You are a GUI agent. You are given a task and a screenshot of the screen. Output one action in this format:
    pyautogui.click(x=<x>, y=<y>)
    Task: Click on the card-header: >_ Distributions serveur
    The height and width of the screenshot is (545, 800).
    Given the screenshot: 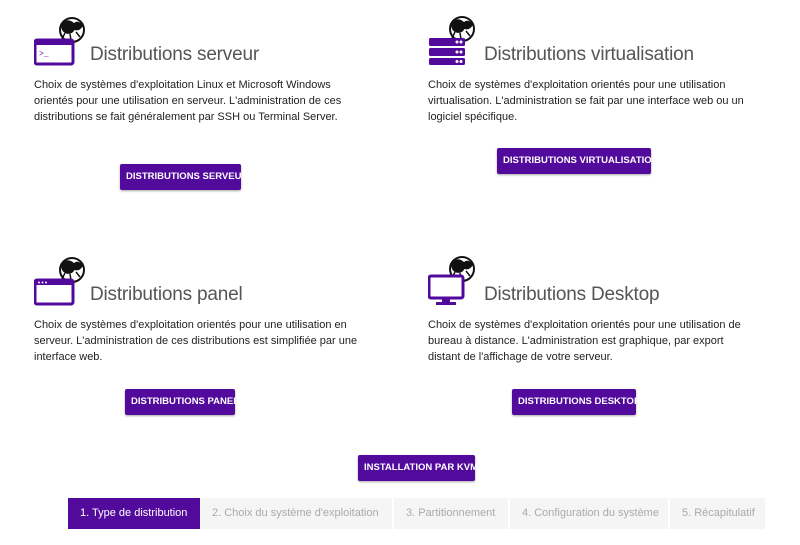 What is the action you would take?
    pyautogui.click(x=198, y=41)
    